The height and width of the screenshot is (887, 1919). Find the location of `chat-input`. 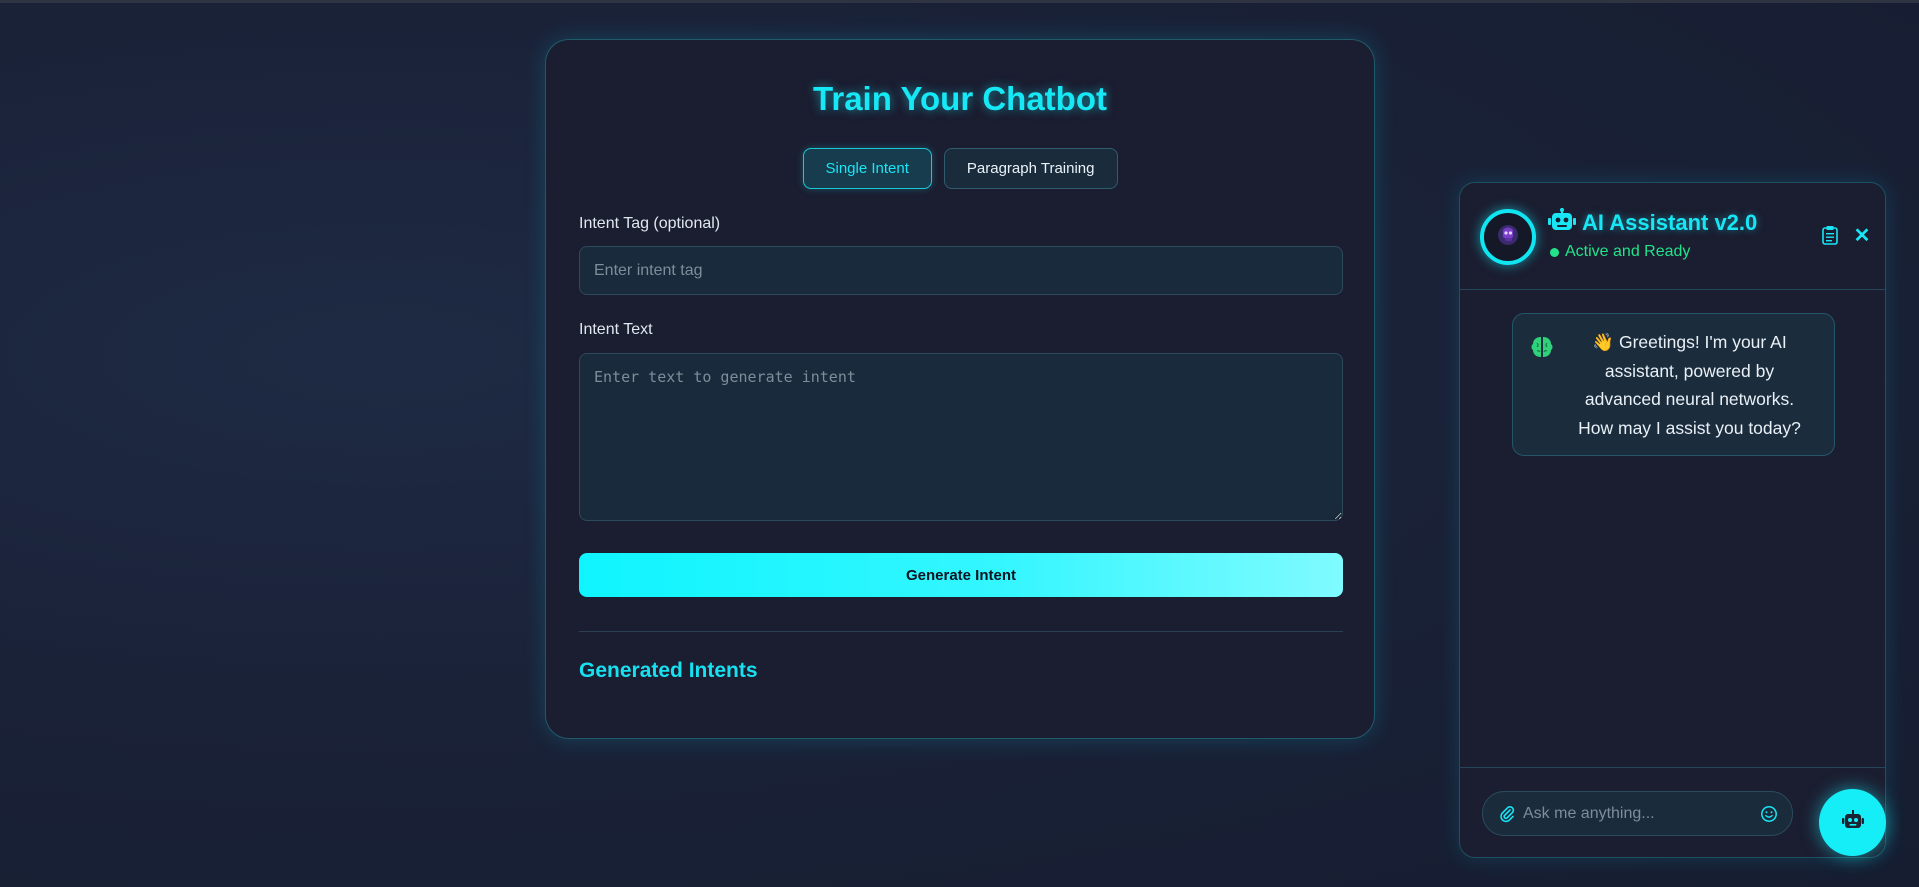

chat-input is located at coordinates (1638, 813).